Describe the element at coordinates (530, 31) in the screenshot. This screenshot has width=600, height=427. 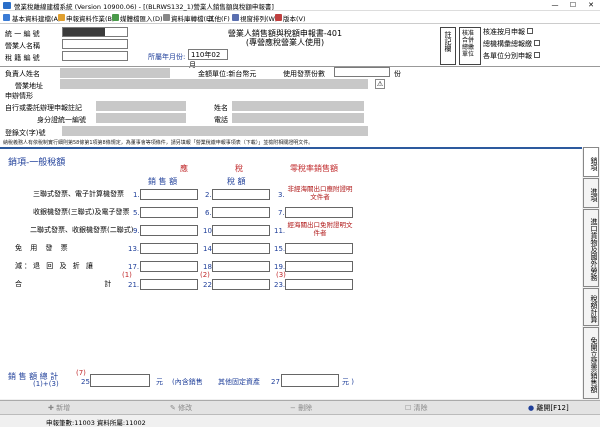
I see `checkbox-monthly` at that location.